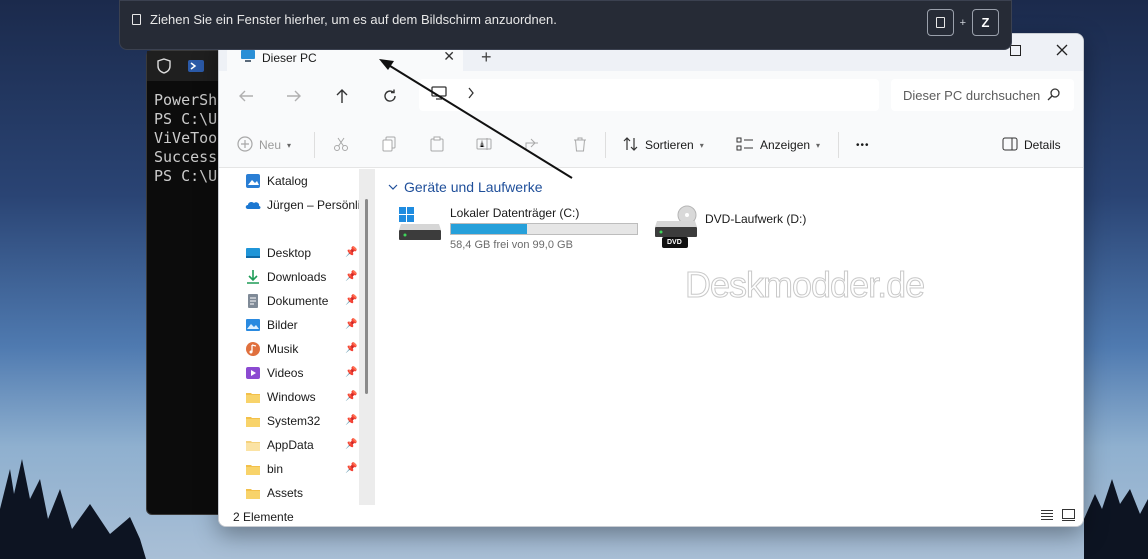 The height and width of the screenshot is (559, 1148). What do you see at coordinates (1047, 516) in the screenshot?
I see `details-view-icon` at bounding box center [1047, 516].